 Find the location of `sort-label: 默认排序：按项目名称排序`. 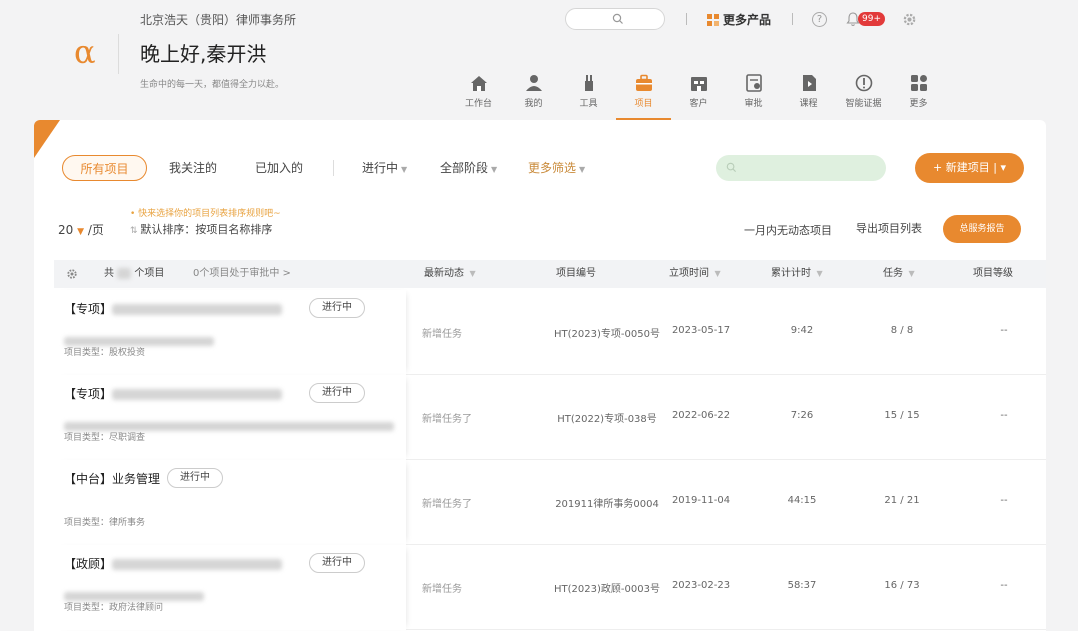

sort-label: 默认排序：按项目名称排序 is located at coordinates (206, 229).